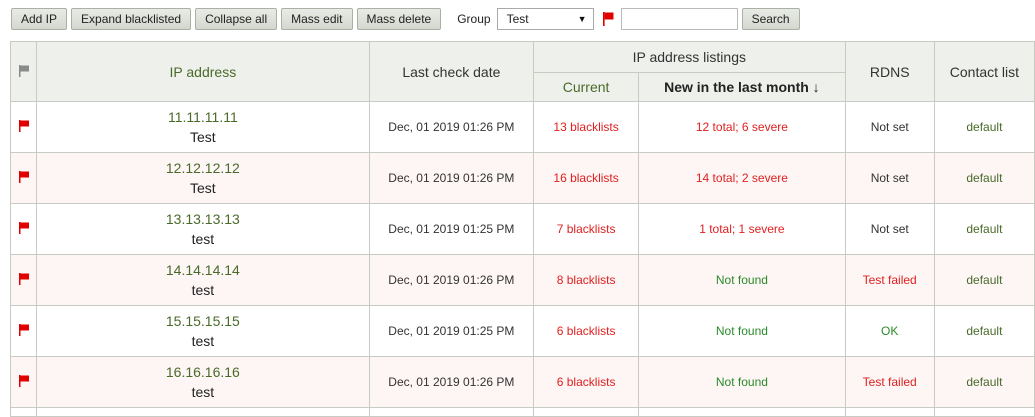 The height and width of the screenshot is (417, 1035). Describe the element at coordinates (582, 19) in the screenshot. I see `chevron-down-icon: ▼` at that location.